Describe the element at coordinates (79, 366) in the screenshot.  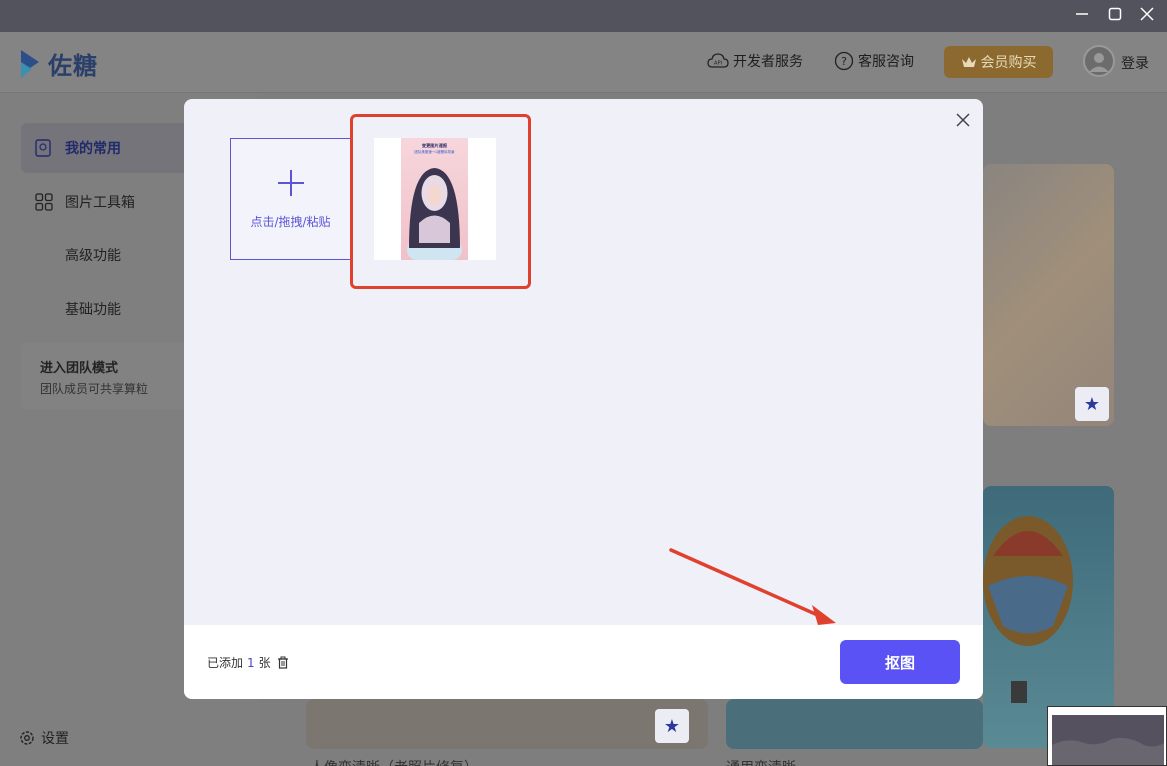
I see `team-mode-title: 进入团队模式` at that location.